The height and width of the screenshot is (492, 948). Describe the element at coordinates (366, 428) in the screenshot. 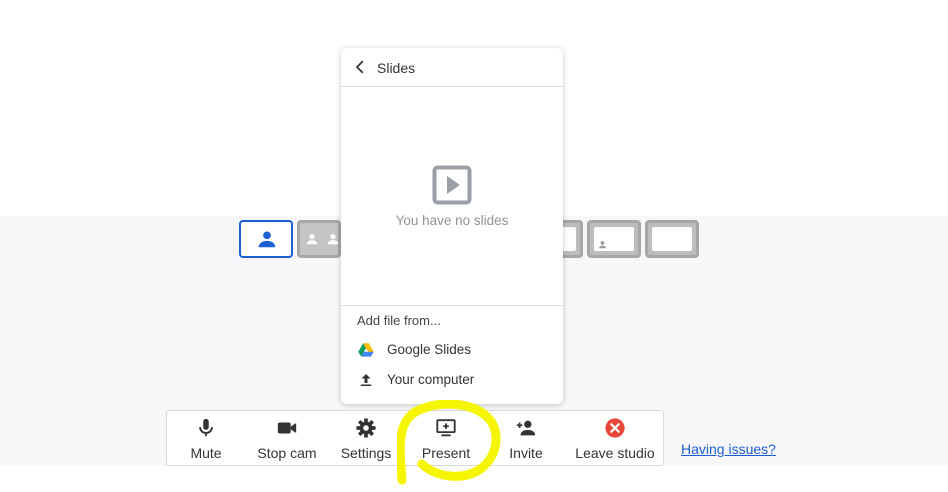

I see `gear-icon` at that location.